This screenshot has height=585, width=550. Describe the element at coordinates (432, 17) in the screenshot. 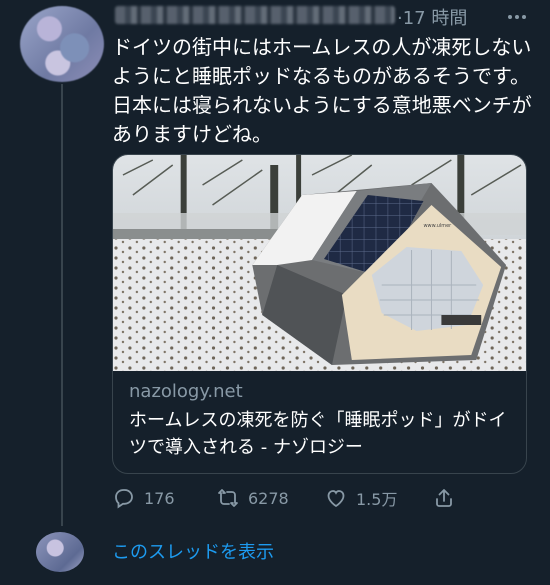

I see `tweet-timestamp: ·17 時間` at that location.